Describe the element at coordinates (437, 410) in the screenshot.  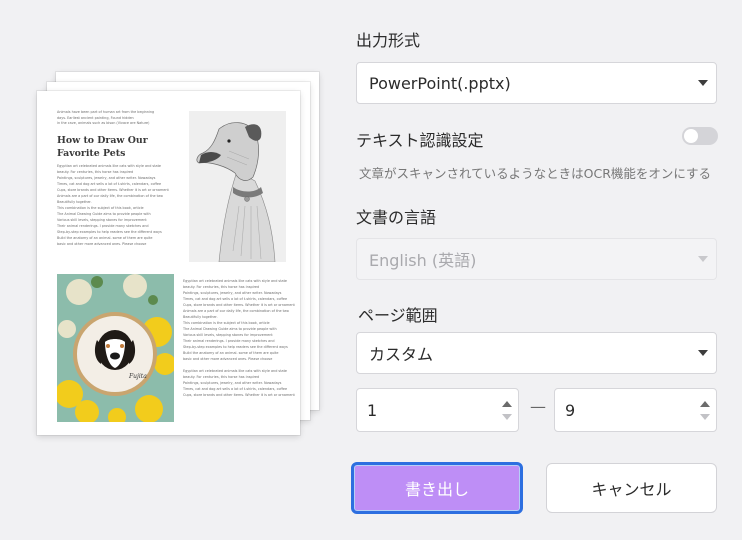
I see `page-from-stepper: 1` at that location.